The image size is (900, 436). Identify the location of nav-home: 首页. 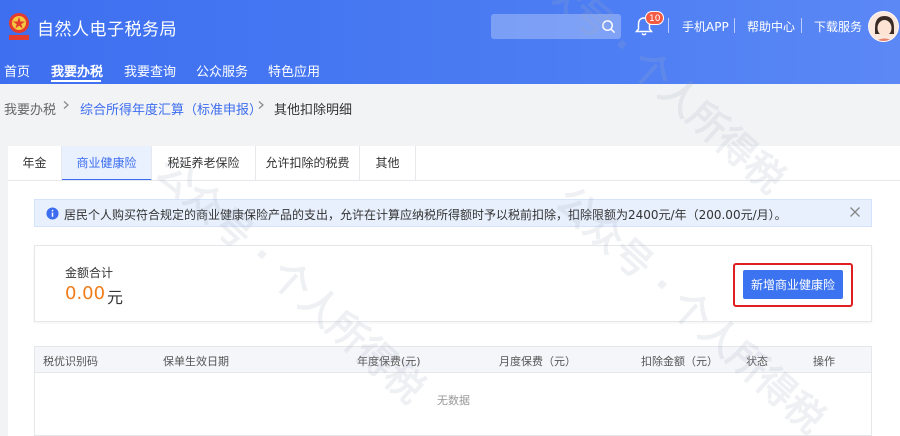
(17, 70).